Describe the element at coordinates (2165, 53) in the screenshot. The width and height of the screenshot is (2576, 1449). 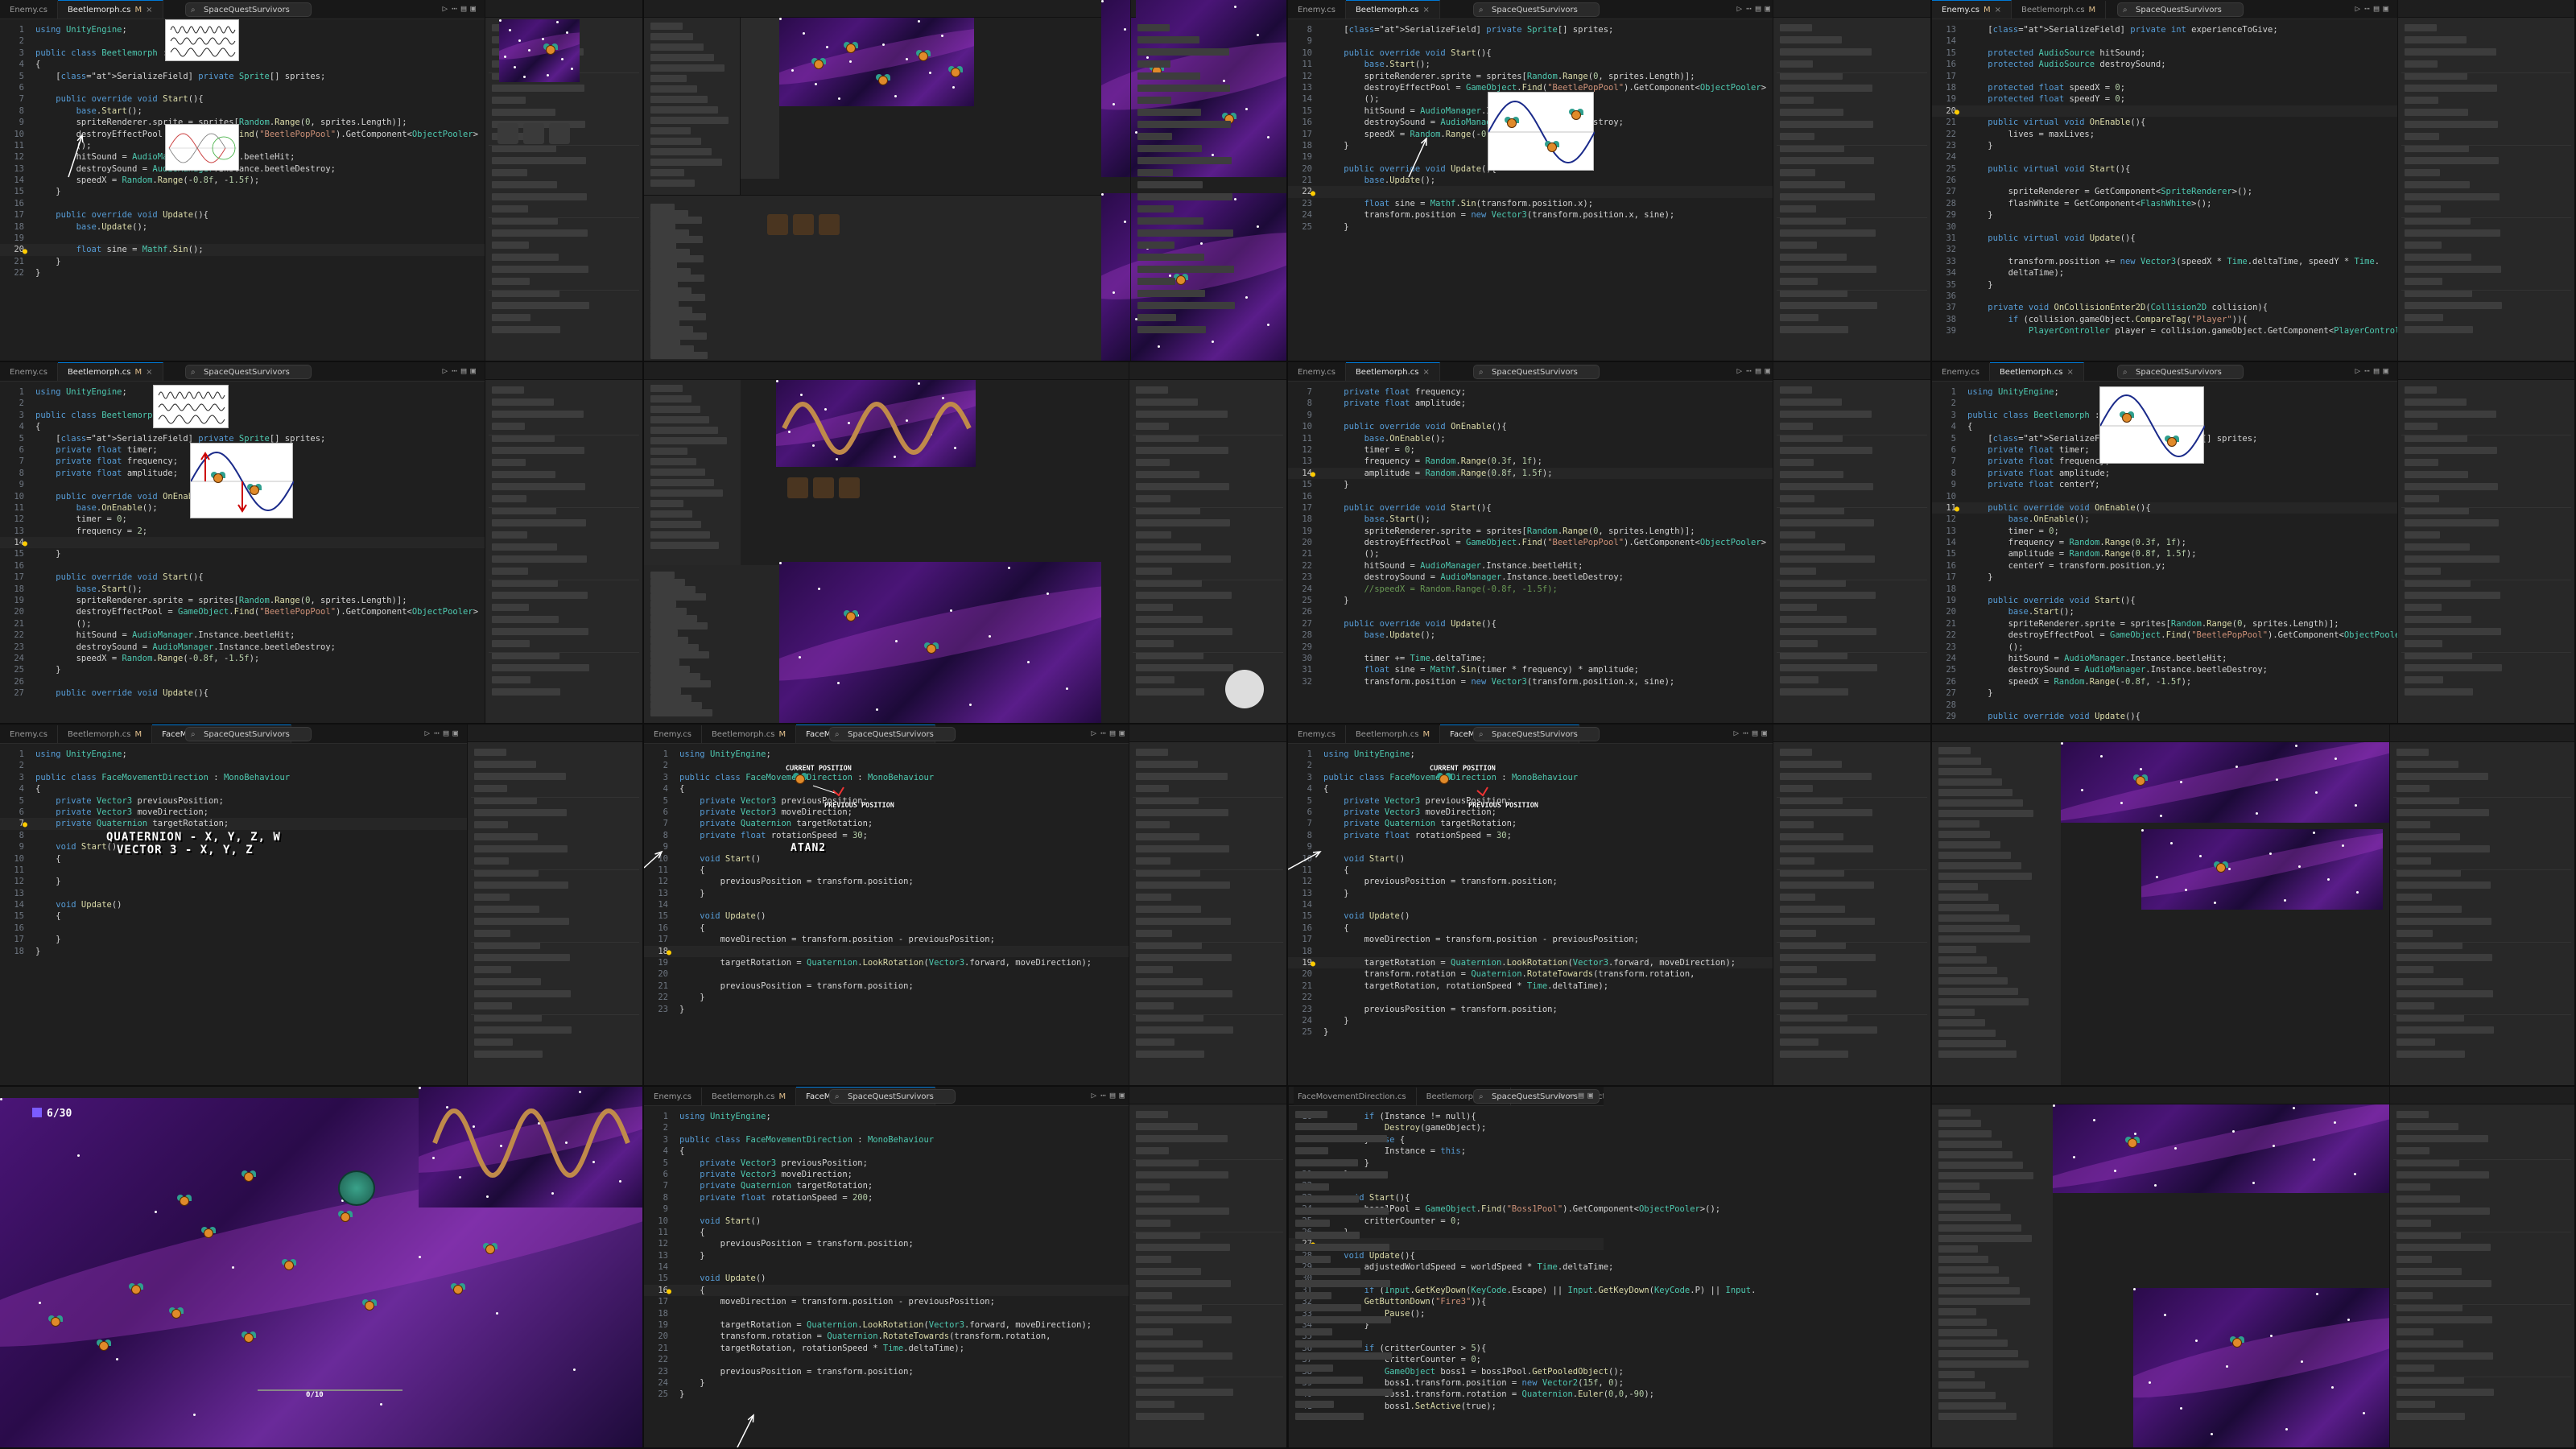
I see `code-line: 15 protected AudioSource hitSound;` at that location.